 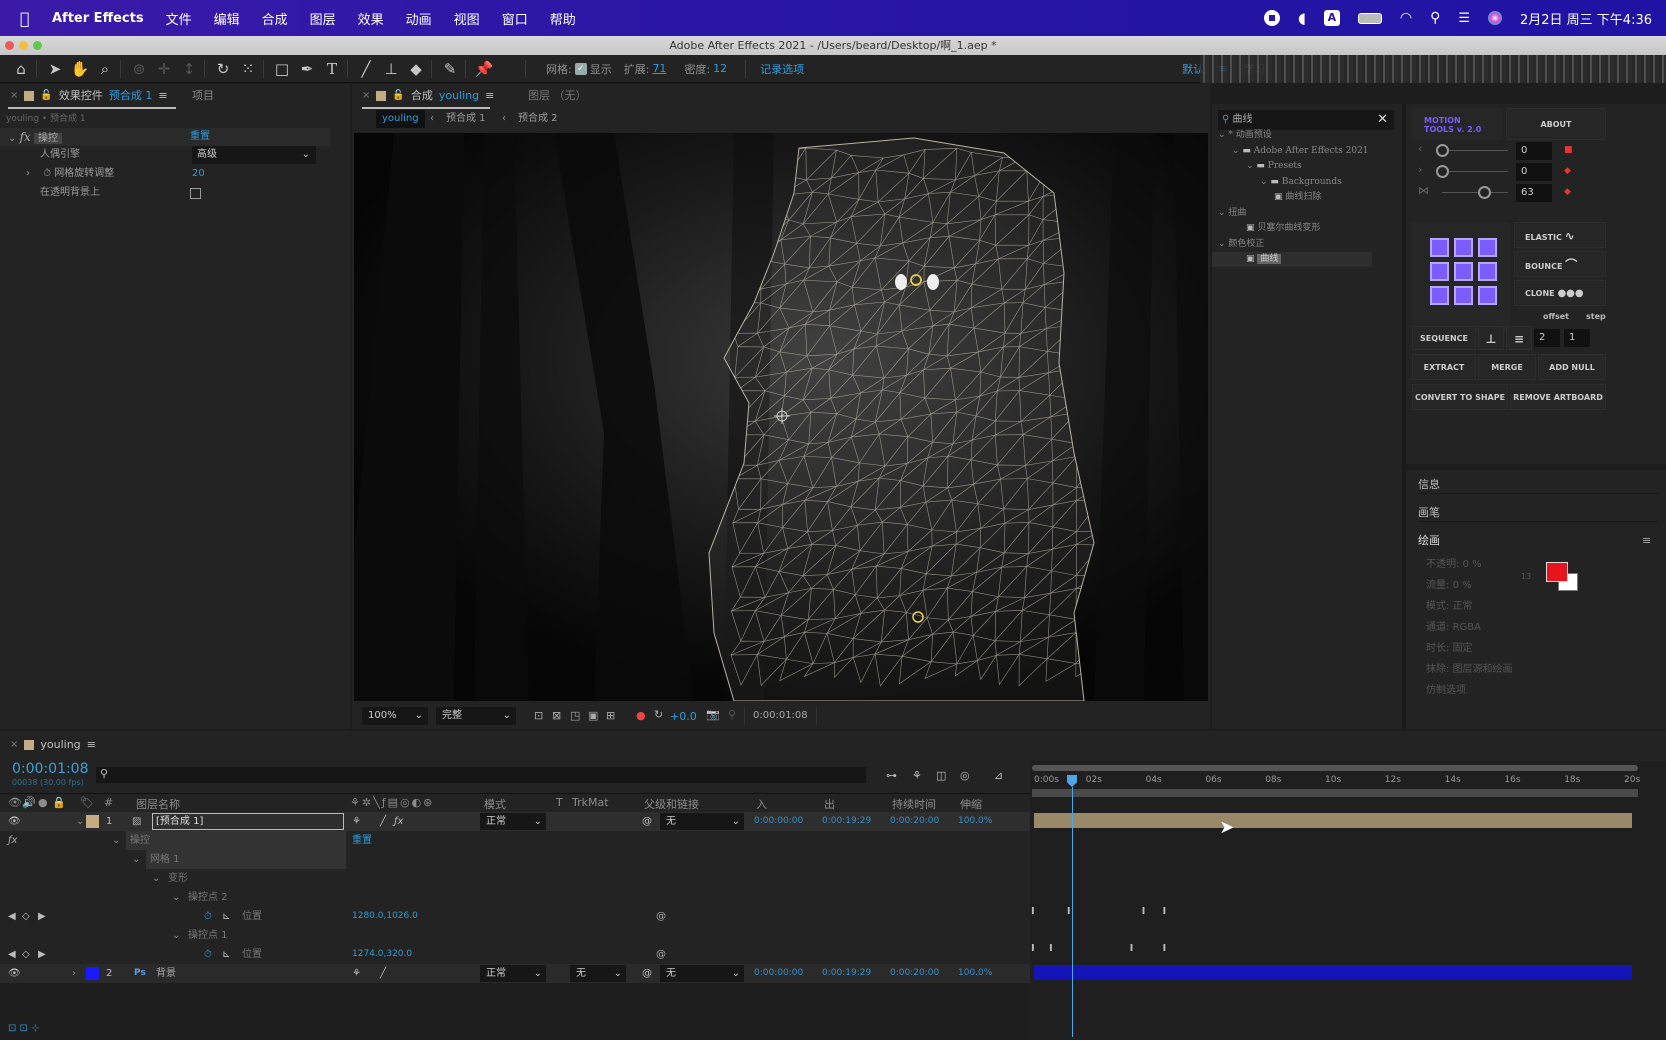 I want to click on add-null-button: ADD NULL, so click(x=1572, y=367).